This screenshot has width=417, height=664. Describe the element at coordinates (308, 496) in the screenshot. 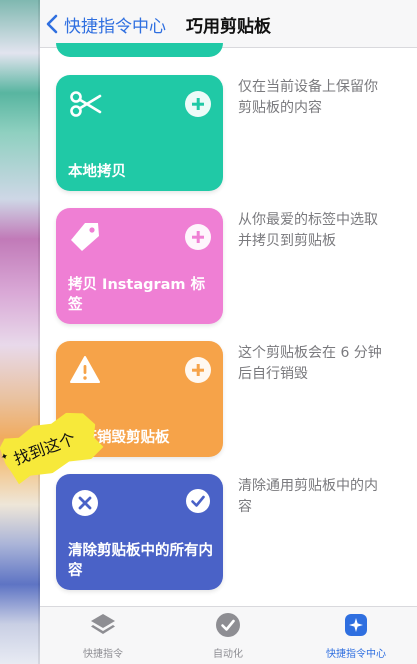

I see `shortcut-description: 清除通用剪贴板中的内容` at that location.